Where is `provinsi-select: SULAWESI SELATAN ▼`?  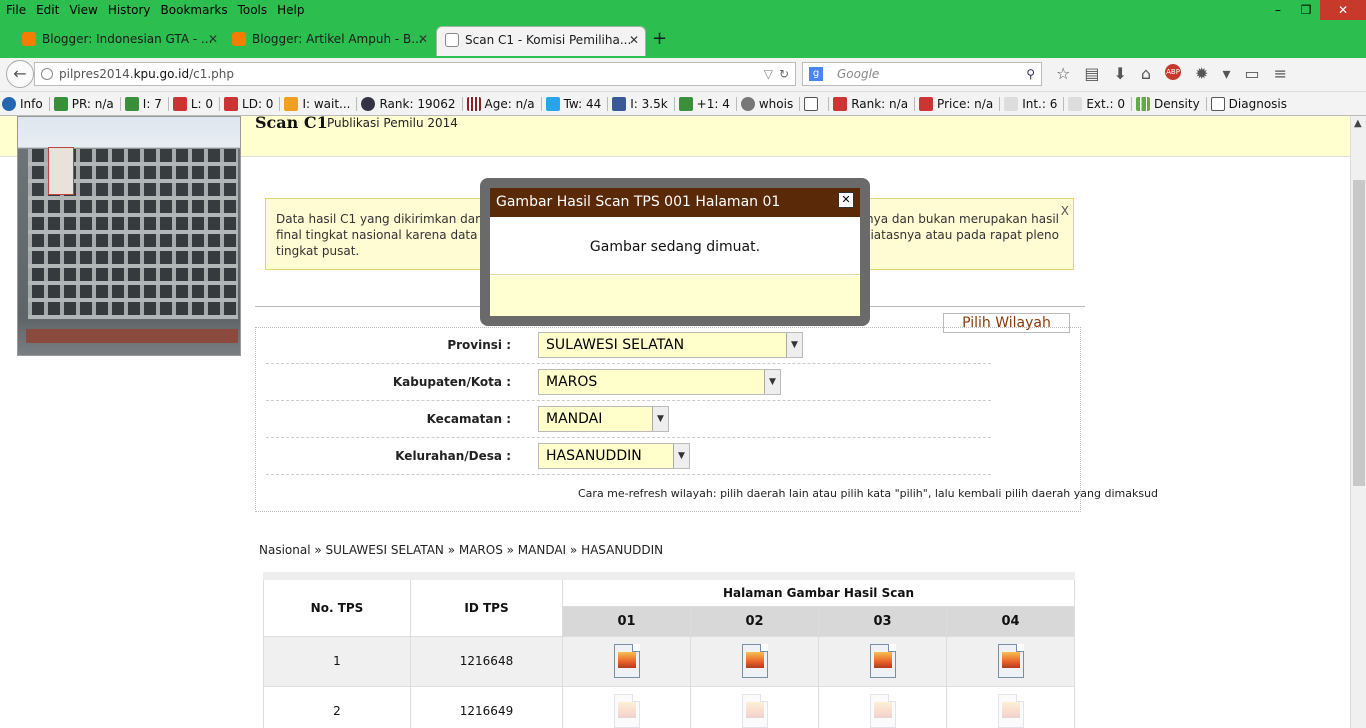
provinsi-select: SULAWESI SELATAN ▼ is located at coordinates (670, 345).